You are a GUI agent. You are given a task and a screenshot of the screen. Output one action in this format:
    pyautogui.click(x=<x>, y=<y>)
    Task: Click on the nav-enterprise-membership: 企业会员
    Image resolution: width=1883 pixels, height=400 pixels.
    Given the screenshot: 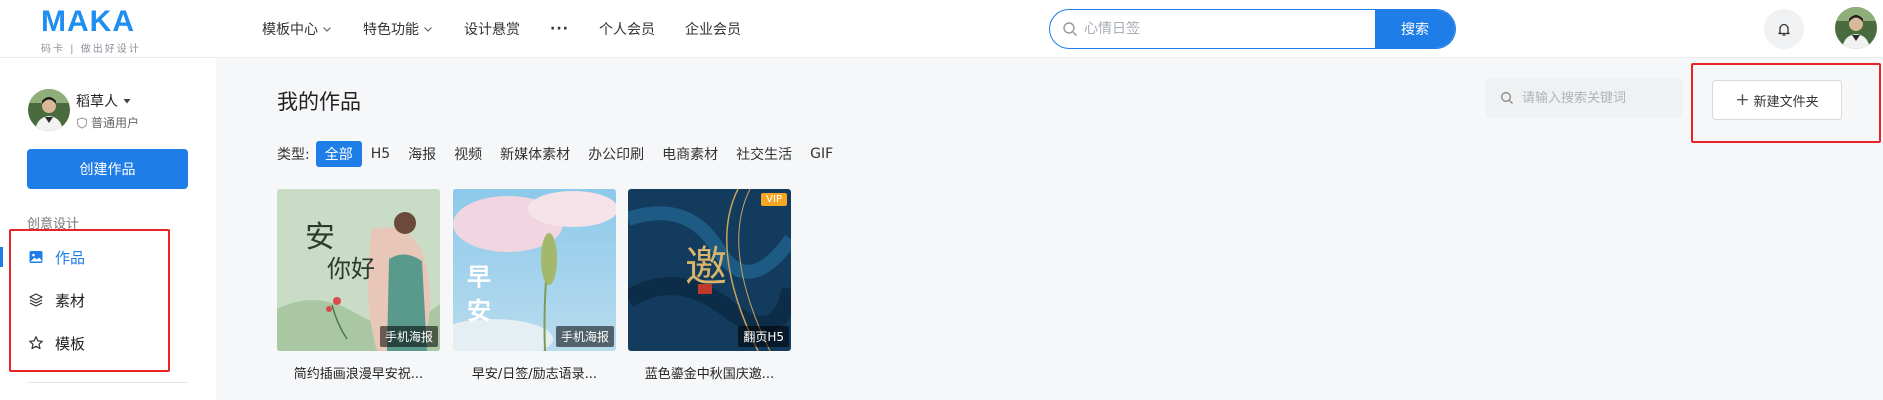 What is the action you would take?
    pyautogui.click(x=713, y=29)
    